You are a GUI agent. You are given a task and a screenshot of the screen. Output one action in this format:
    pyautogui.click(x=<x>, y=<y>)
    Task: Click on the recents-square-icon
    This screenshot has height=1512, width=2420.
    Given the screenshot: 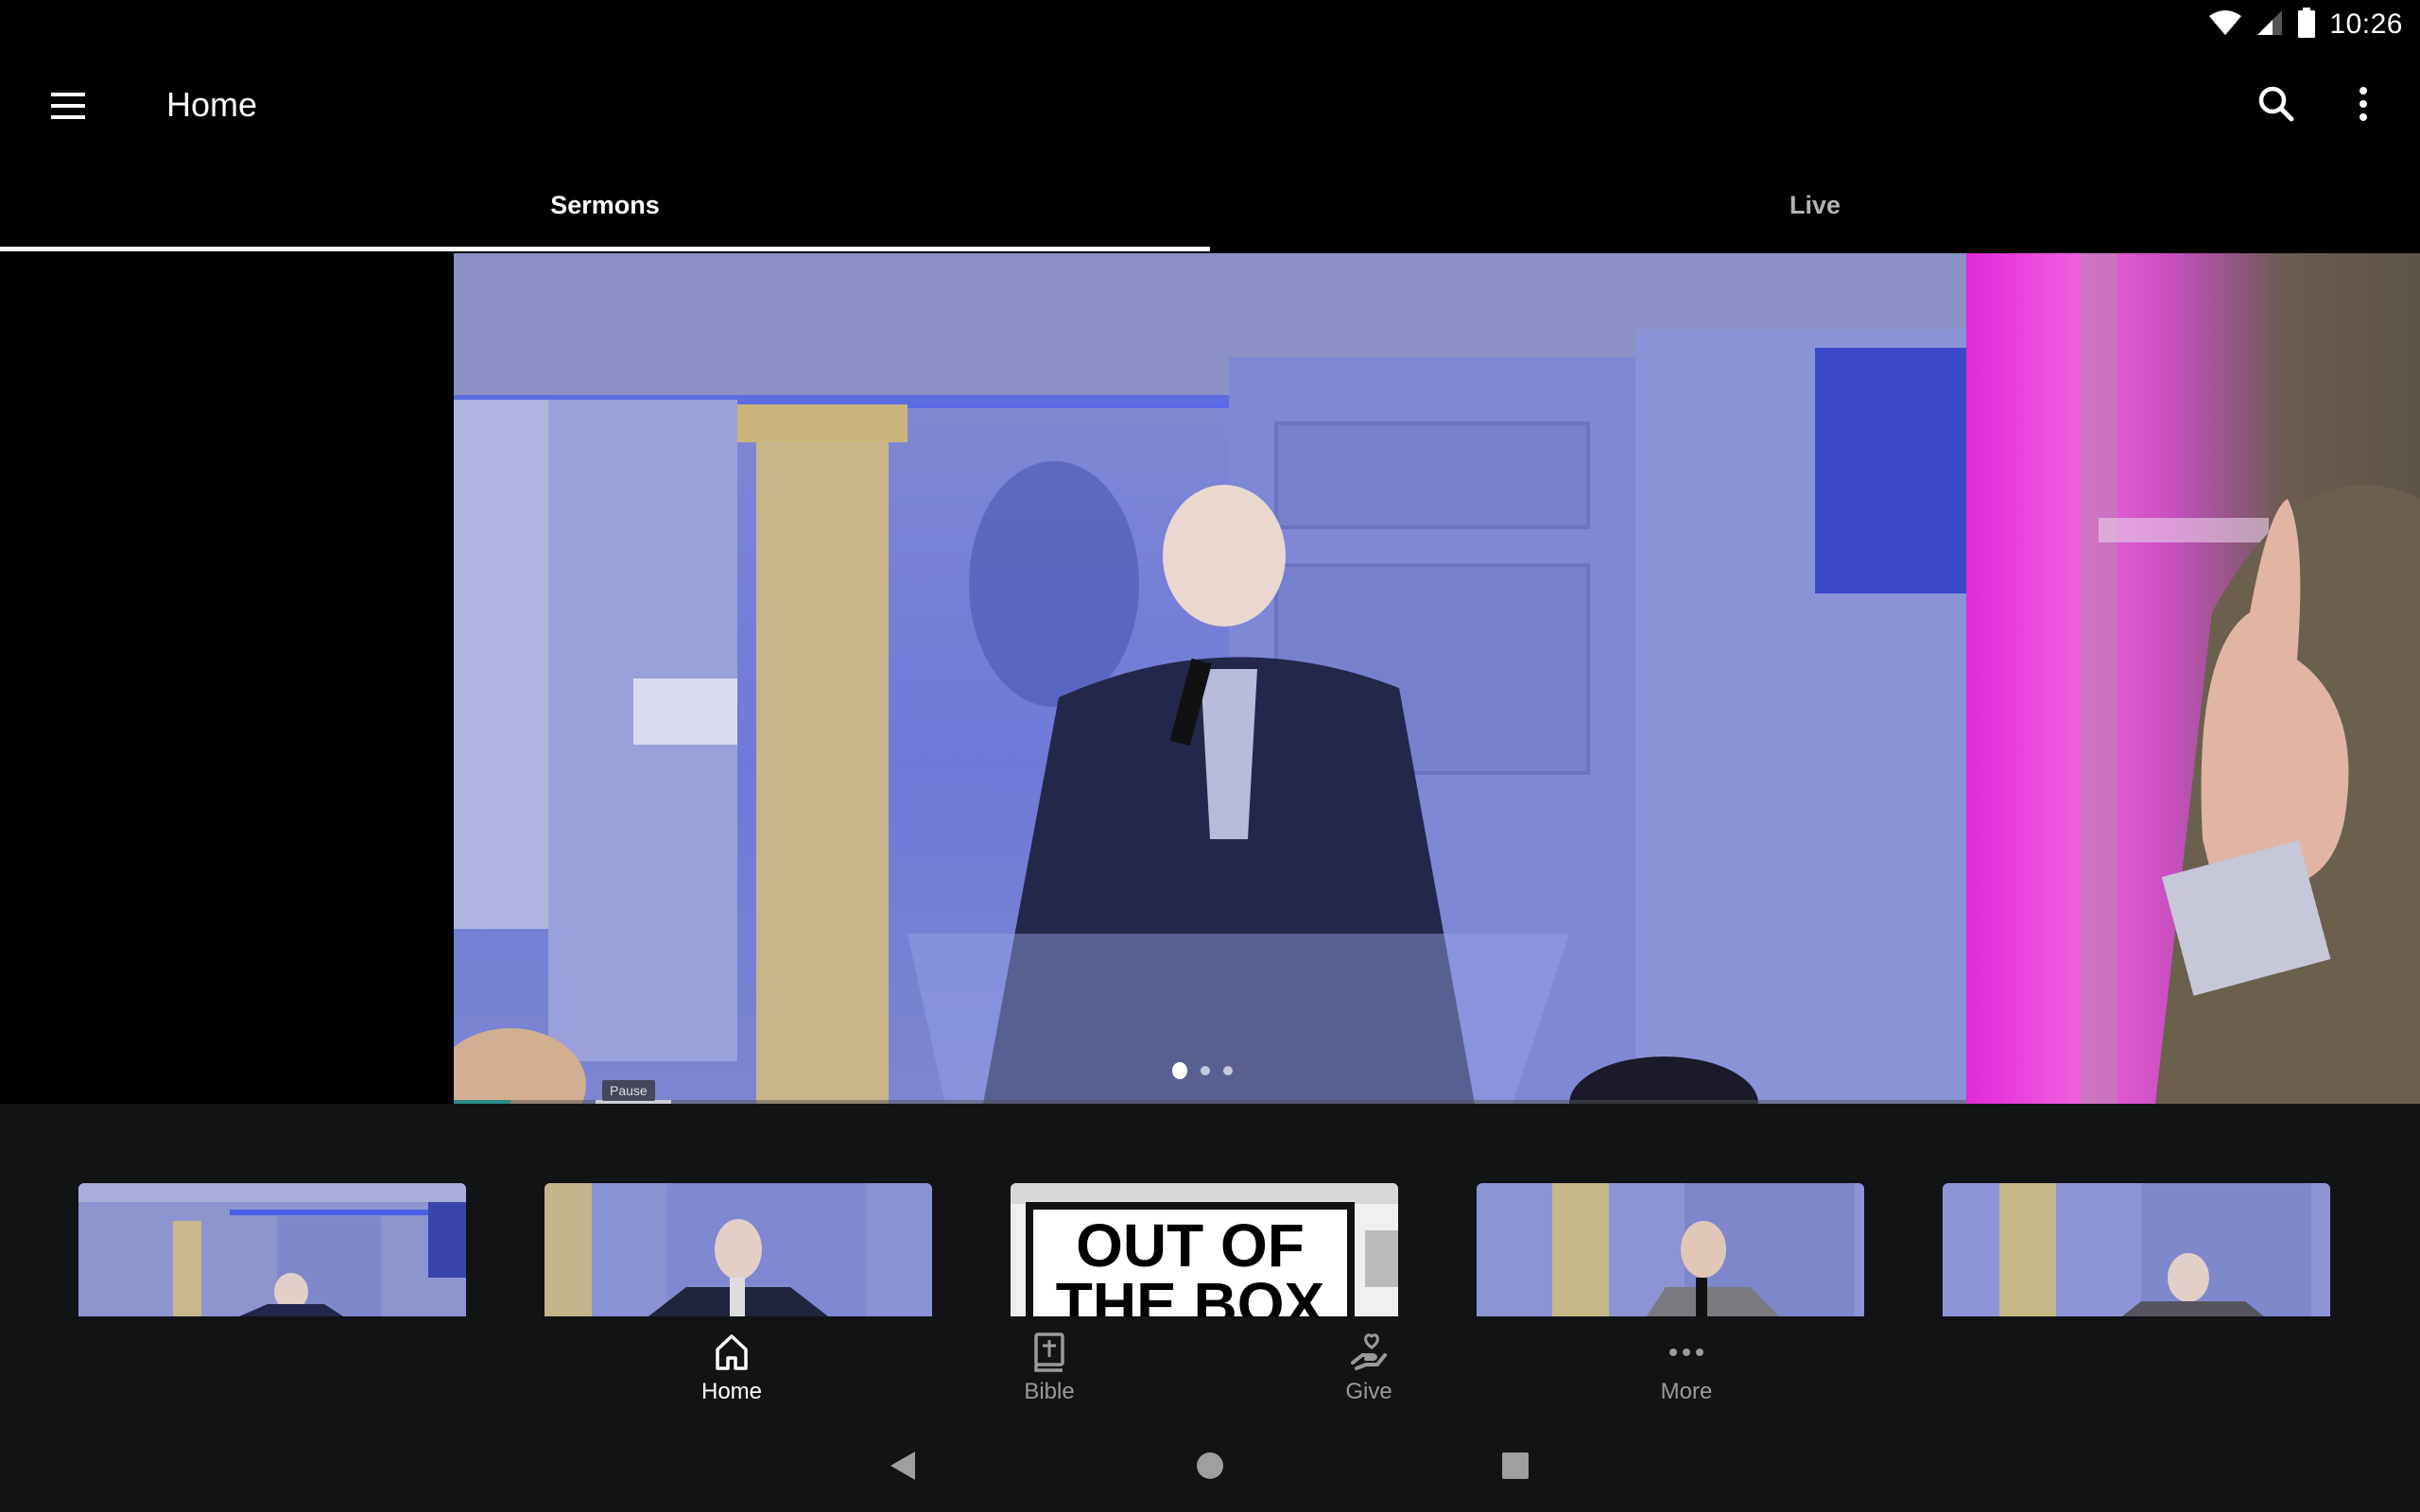 What is the action you would take?
    pyautogui.click(x=1516, y=1468)
    